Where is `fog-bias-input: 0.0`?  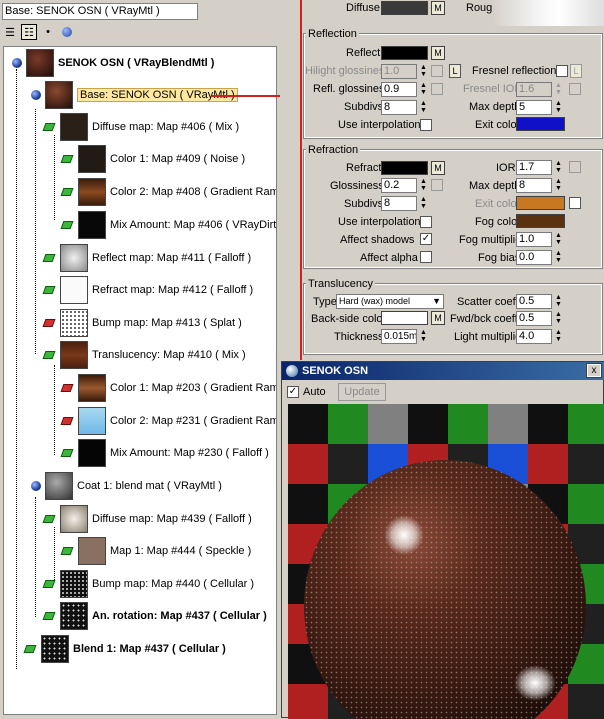 fog-bias-input: 0.0 is located at coordinates (534, 257).